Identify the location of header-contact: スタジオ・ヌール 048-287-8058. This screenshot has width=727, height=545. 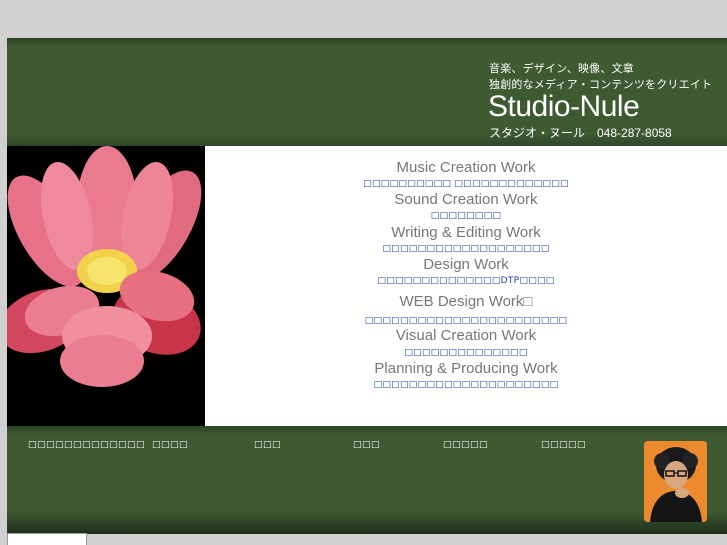
(580, 133).